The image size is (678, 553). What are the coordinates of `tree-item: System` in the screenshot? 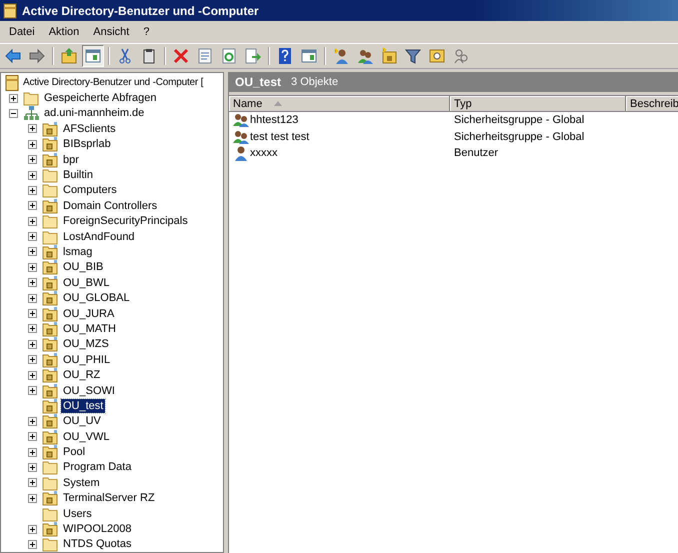 It's located at (81, 483).